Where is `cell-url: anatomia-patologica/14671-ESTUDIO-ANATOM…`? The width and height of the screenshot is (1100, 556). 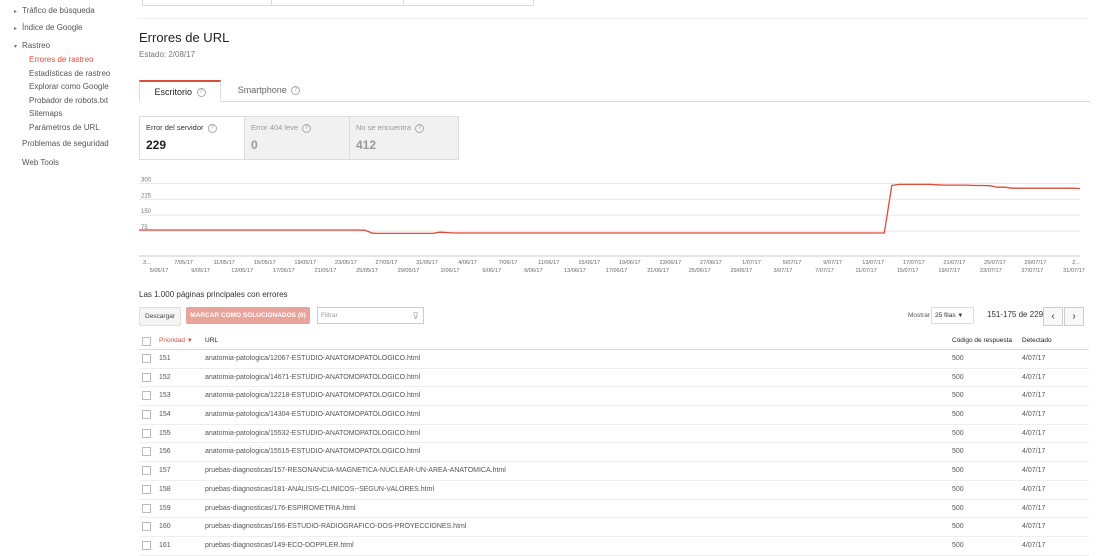
cell-url: anatomia-patologica/14671-ESTUDIO-ANATOM… is located at coordinates (312, 377).